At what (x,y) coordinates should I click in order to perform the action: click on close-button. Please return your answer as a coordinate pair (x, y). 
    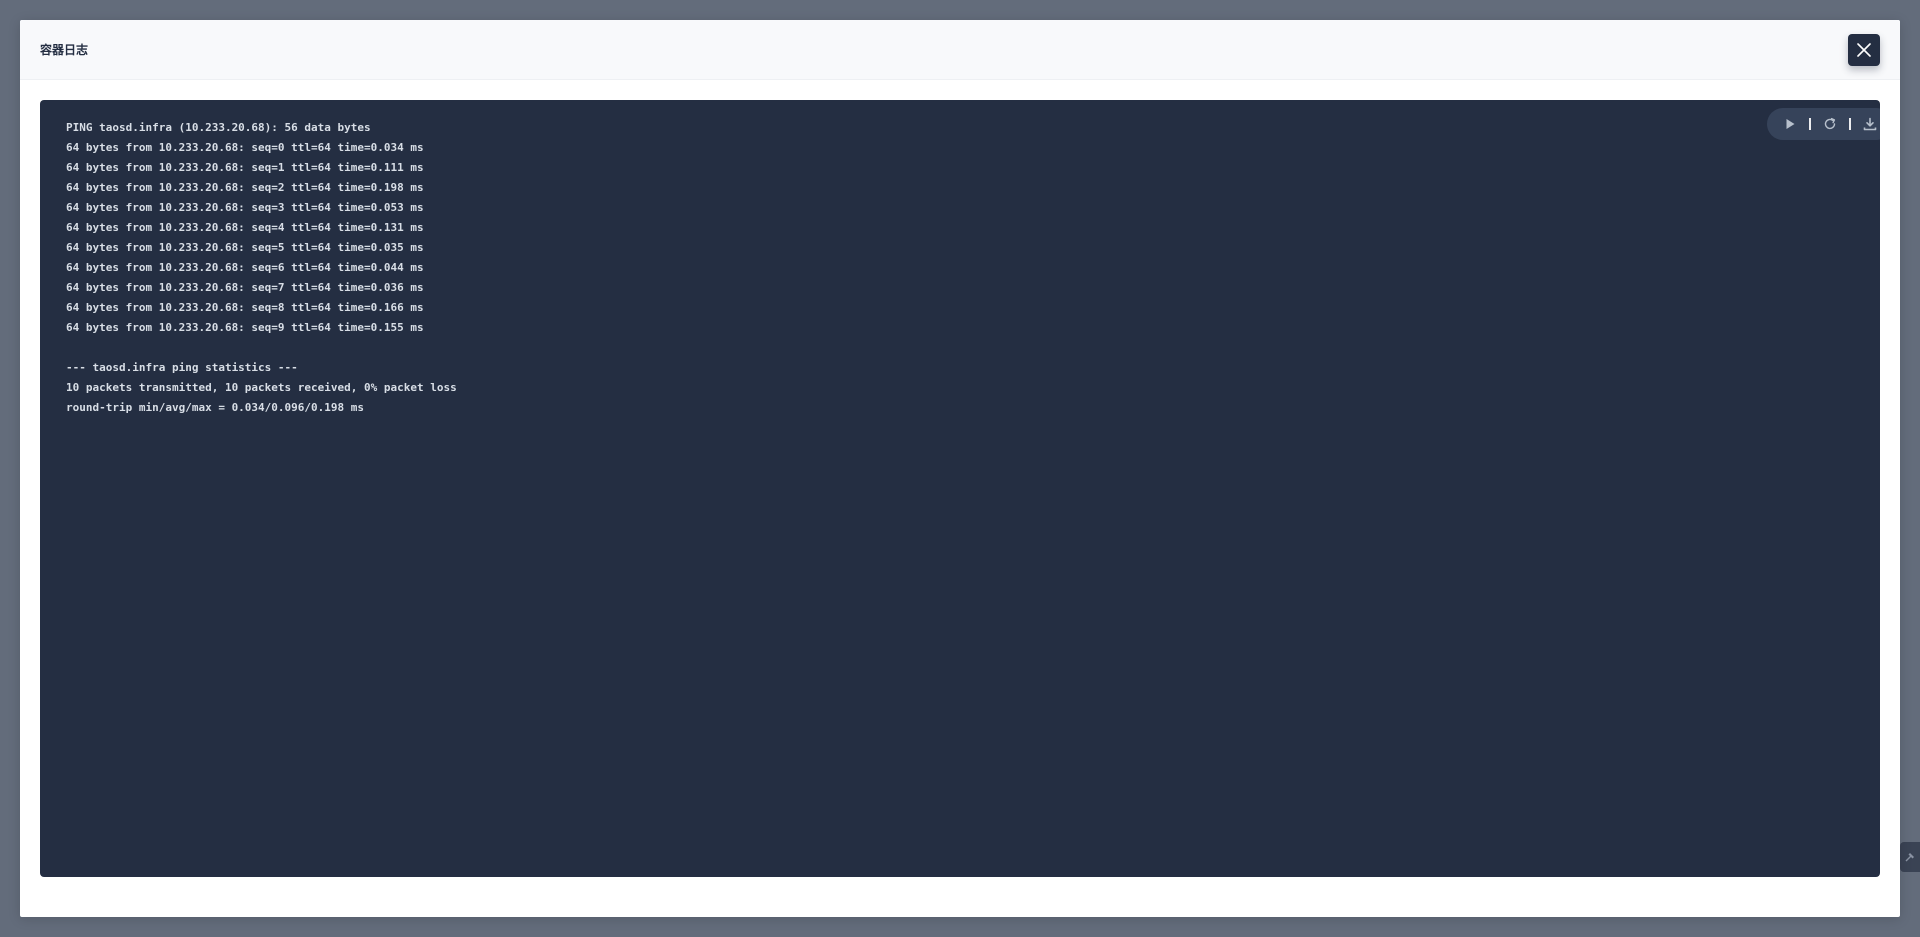
    Looking at the image, I should click on (1864, 50).